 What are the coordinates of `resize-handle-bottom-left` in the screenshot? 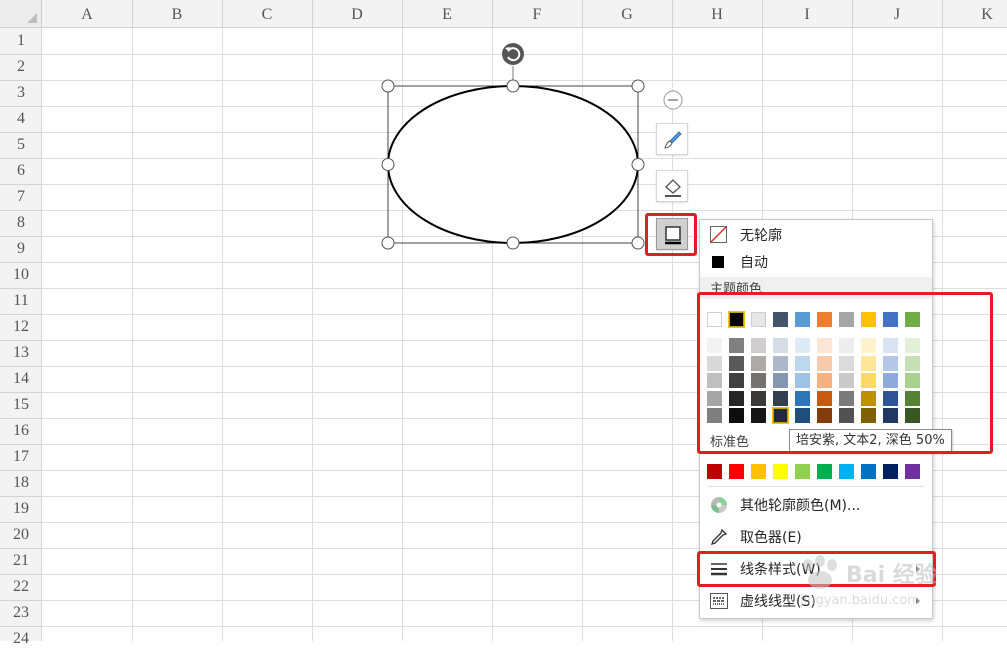 It's located at (388, 243).